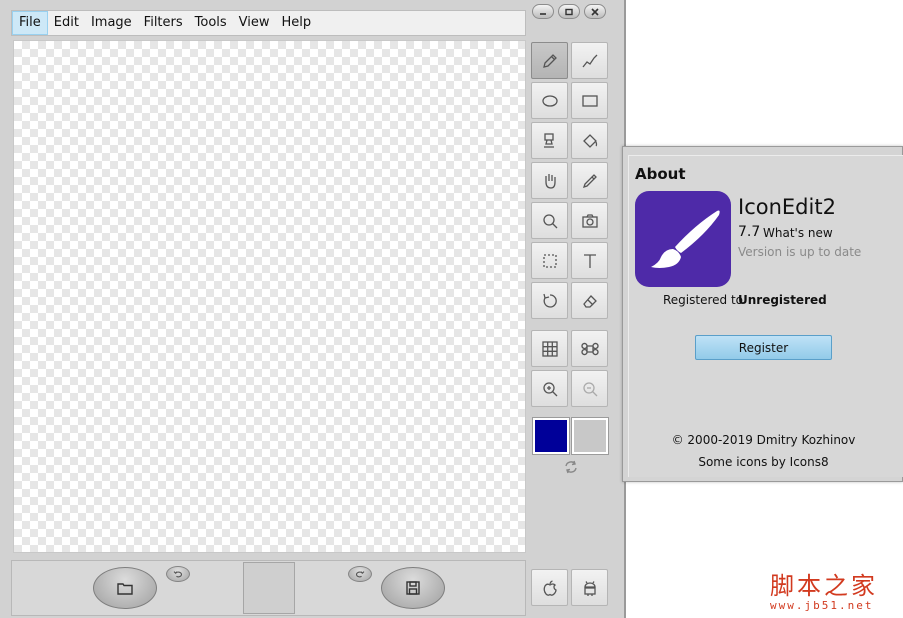 The image size is (903, 618). I want to click on stamp-tool-button, so click(549, 140).